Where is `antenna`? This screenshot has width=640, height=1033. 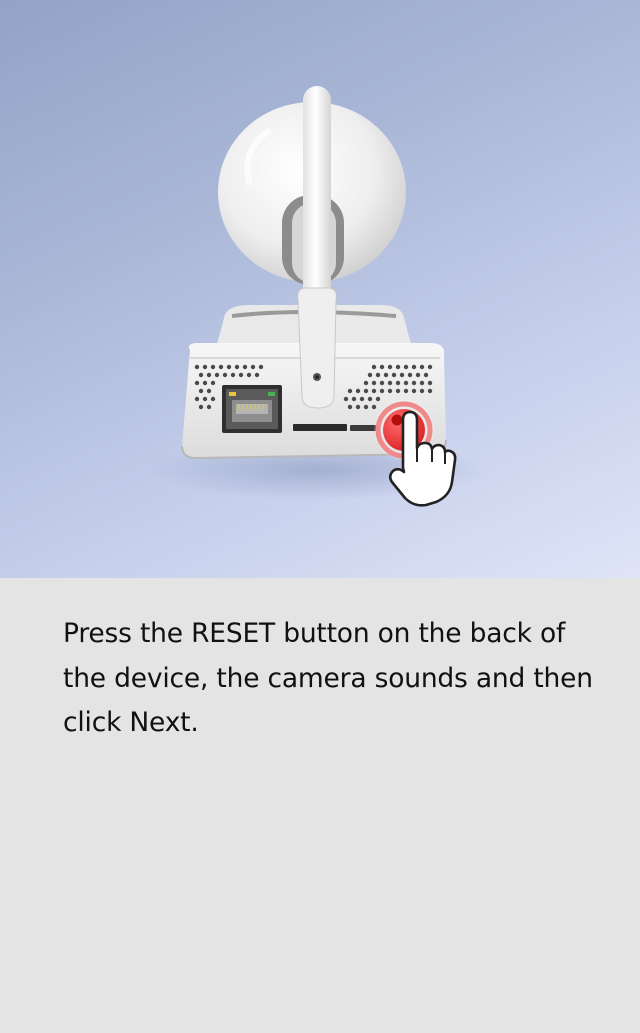
antenna is located at coordinates (317, 247).